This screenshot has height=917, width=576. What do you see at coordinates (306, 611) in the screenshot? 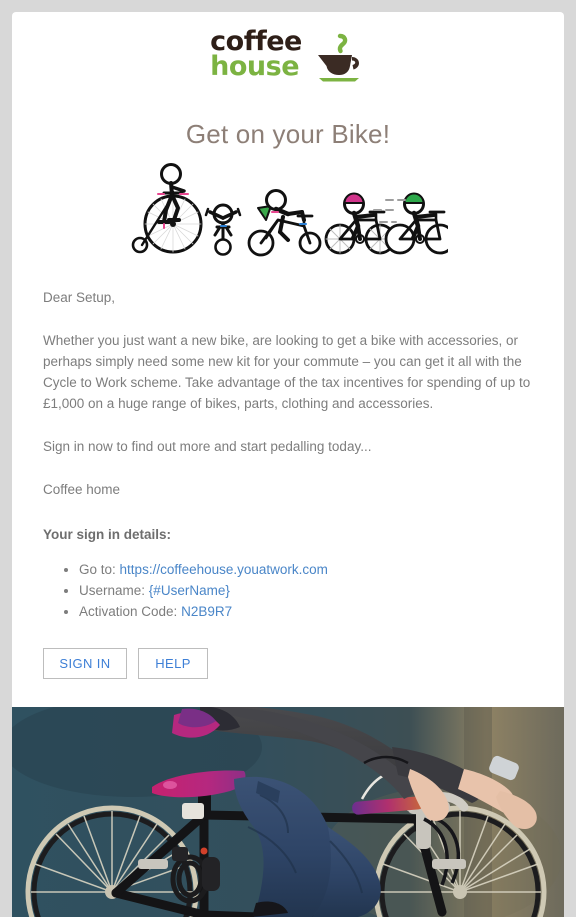
I see `list-item: Activation Code: N2B9R7` at bounding box center [306, 611].